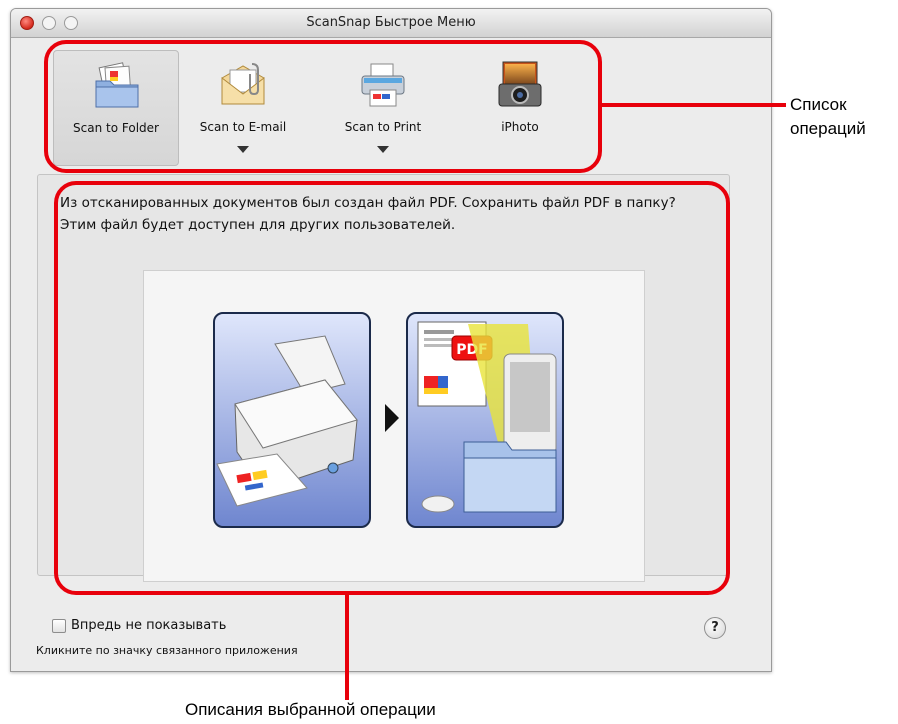 The width and height of the screenshot is (898, 724). What do you see at coordinates (323, 106) in the screenshot?
I see `operations-highlight` at bounding box center [323, 106].